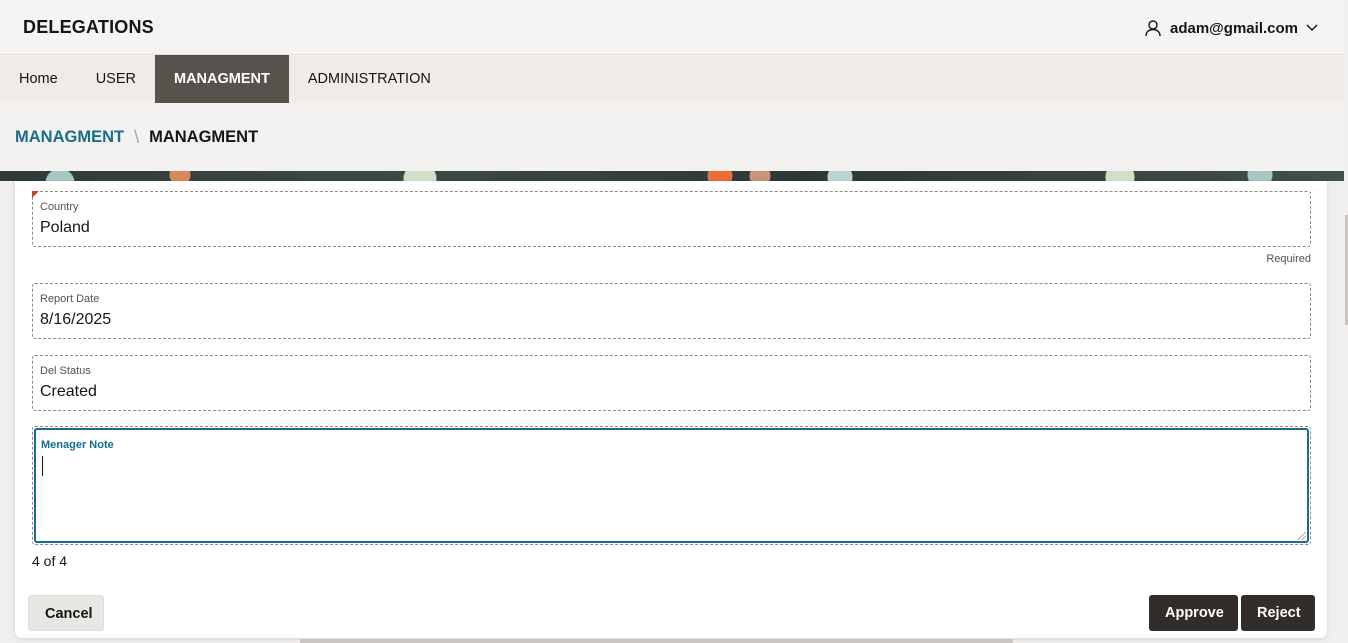 The width and height of the screenshot is (1348, 643). I want to click on breadcrumb-current: MANAGMENT, so click(204, 137).